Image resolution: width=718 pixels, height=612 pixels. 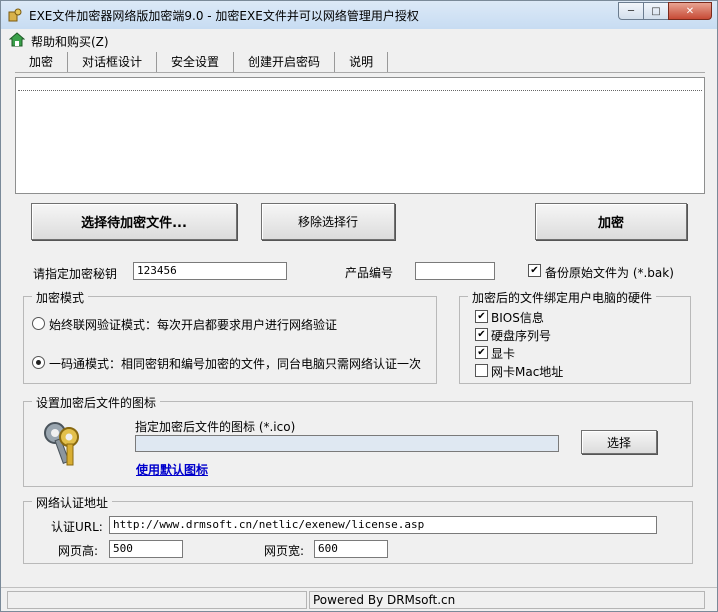 I want to click on tab-bar: 加密 对话框设计 安全设置 创建开启密码 说明, so click(x=202, y=62).